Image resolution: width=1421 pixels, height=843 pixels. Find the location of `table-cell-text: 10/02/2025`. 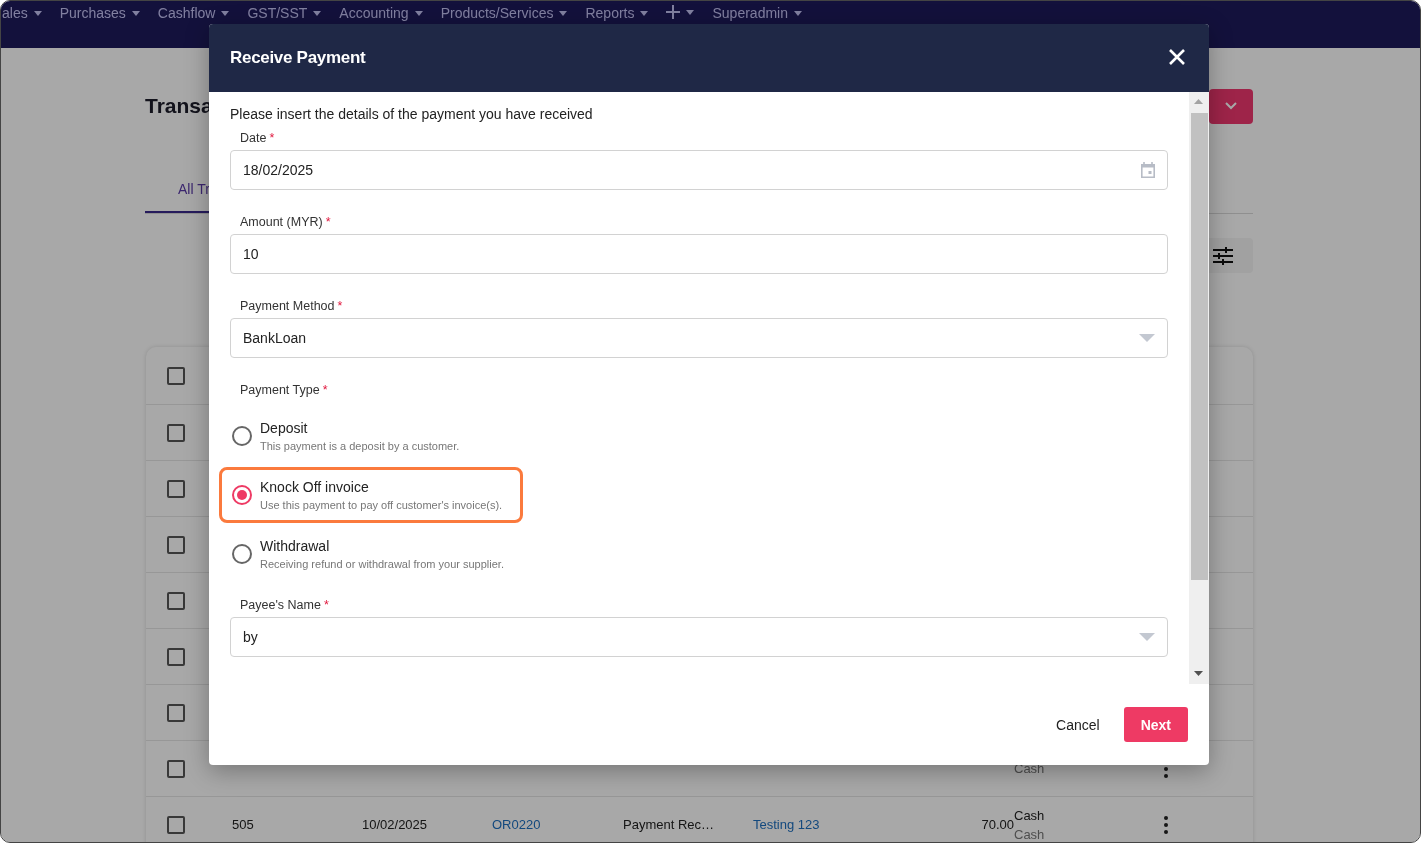

table-cell-text: 10/02/2025 is located at coordinates (395, 824).